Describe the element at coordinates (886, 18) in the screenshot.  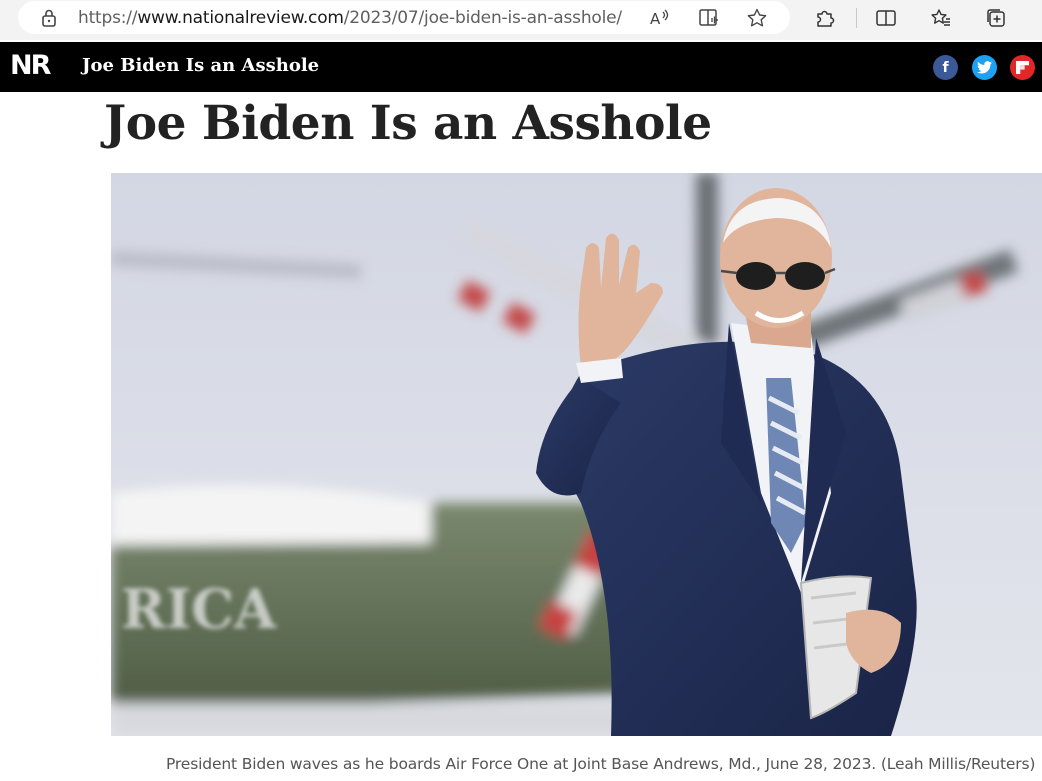
I see `split-screen-icon` at that location.